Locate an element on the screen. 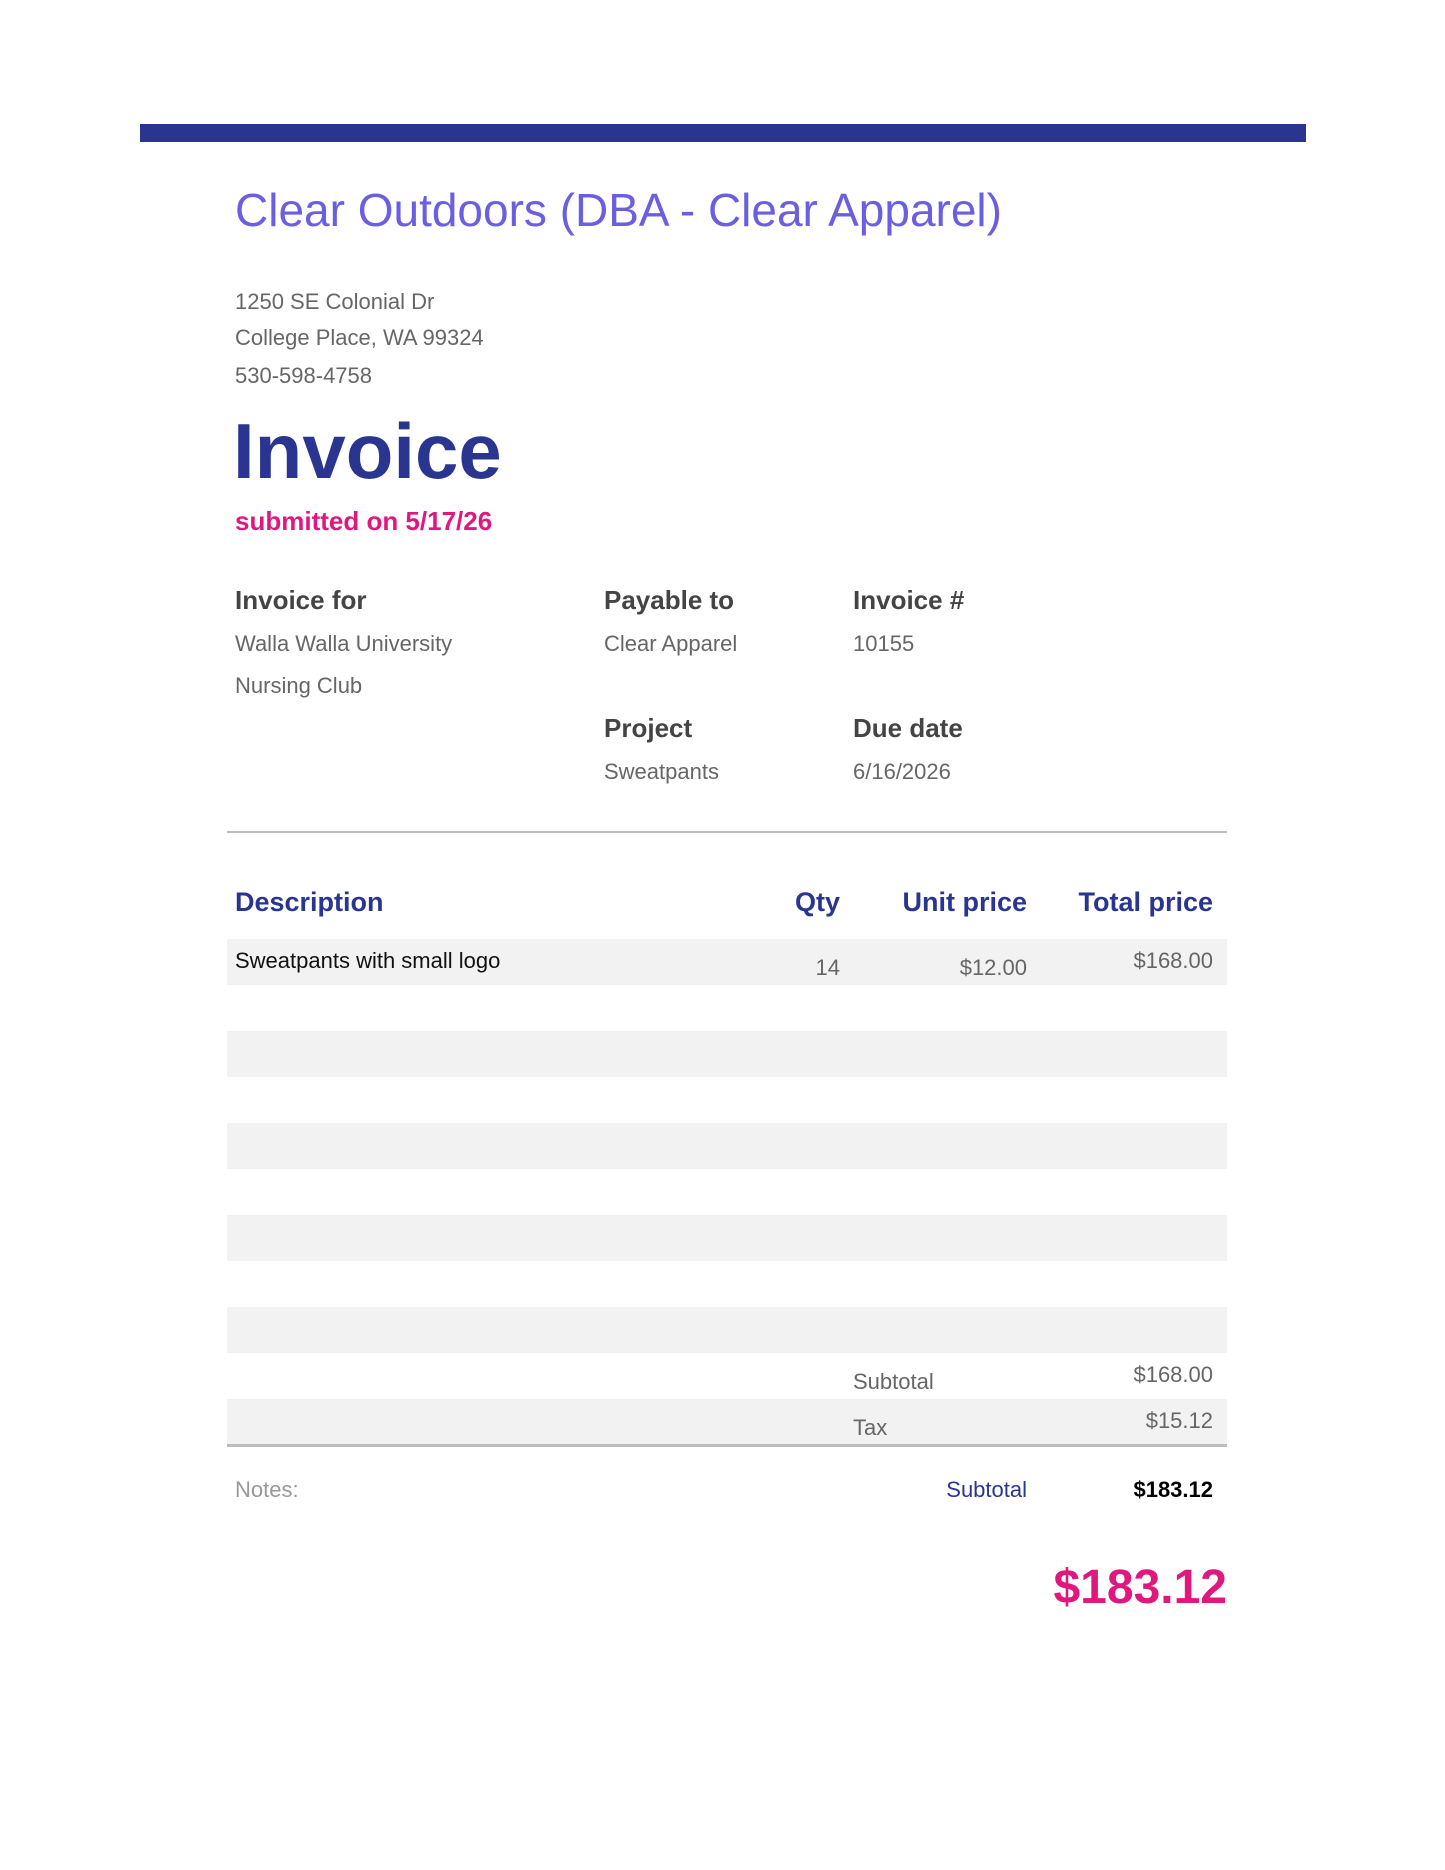 Image resolution: width=1445 pixels, height=1870 pixels. invoice-for-label: Invoice for is located at coordinates (301, 600).